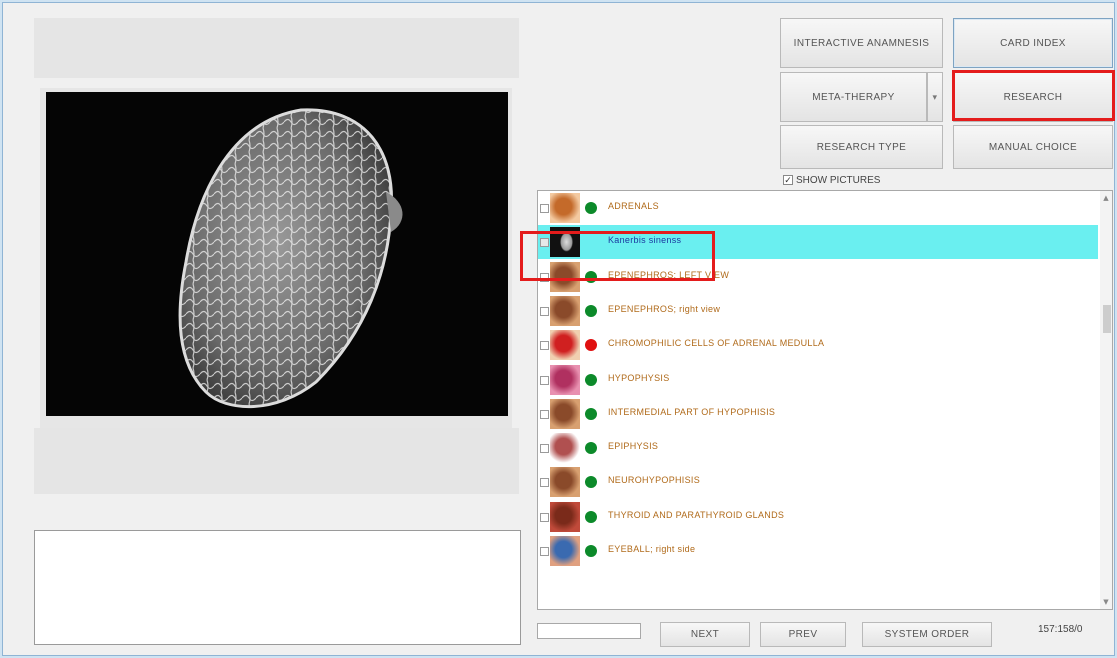 The width and height of the screenshot is (1117, 658). I want to click on scroll-down-arrow-icon: ▼, so click(1106, 602).